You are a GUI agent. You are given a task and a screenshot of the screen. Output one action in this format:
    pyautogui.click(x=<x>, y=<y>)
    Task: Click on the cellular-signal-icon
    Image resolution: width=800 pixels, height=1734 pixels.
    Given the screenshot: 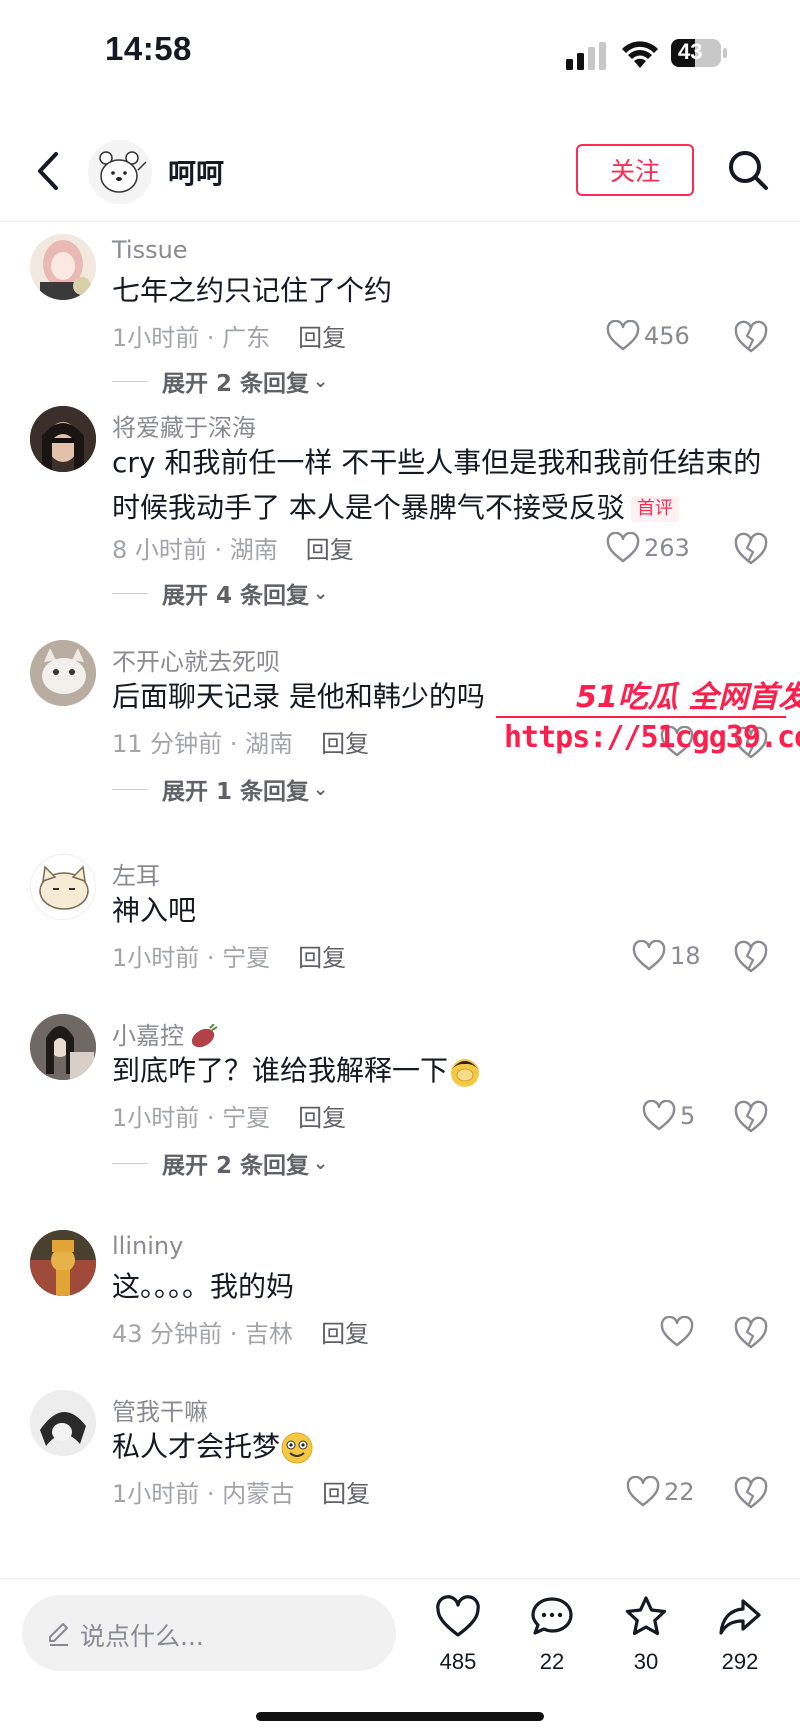 What is the action you would take?
    pyautogui.click(x=586, y=56)
    